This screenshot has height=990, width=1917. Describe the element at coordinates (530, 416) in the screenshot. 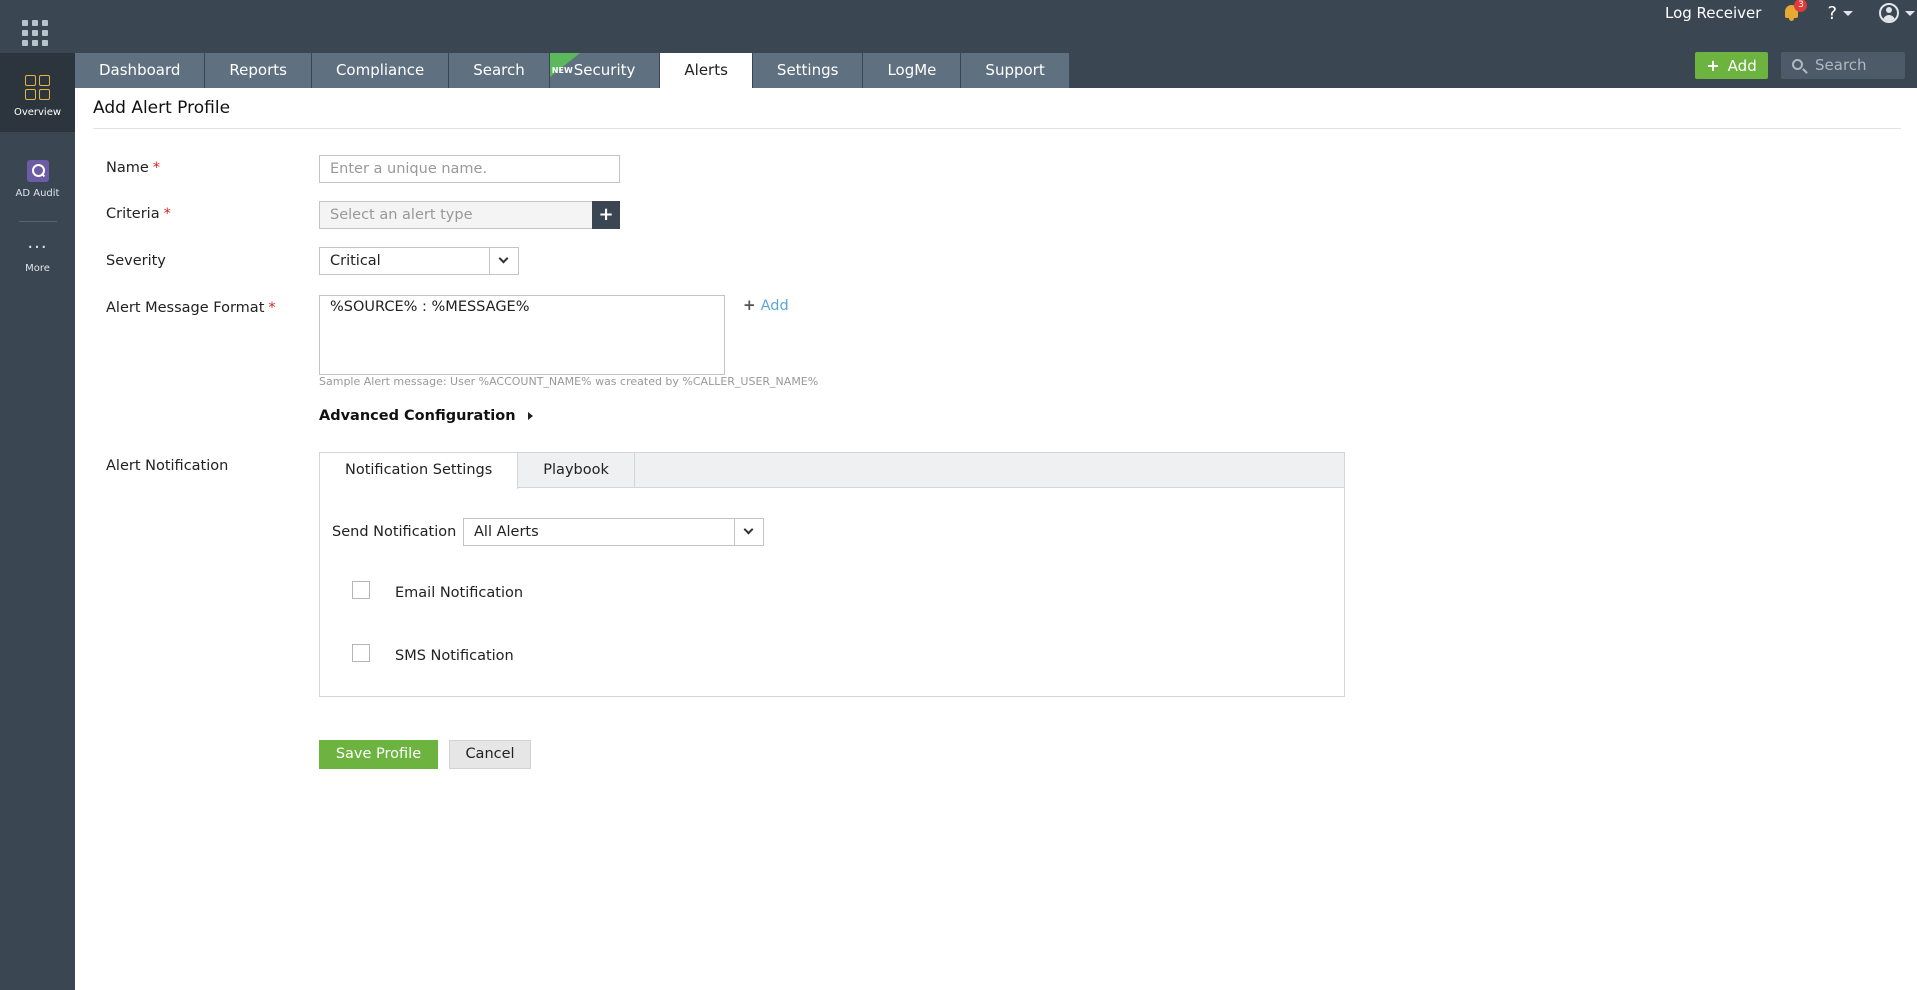

I see `caret-right-icon` at that location.